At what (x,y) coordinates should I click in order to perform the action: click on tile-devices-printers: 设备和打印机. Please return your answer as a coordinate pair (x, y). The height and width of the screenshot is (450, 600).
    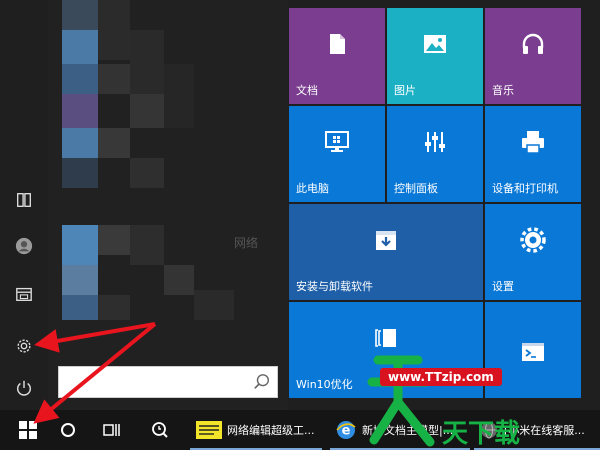
    Looking at the image, I should click on (533, 154).